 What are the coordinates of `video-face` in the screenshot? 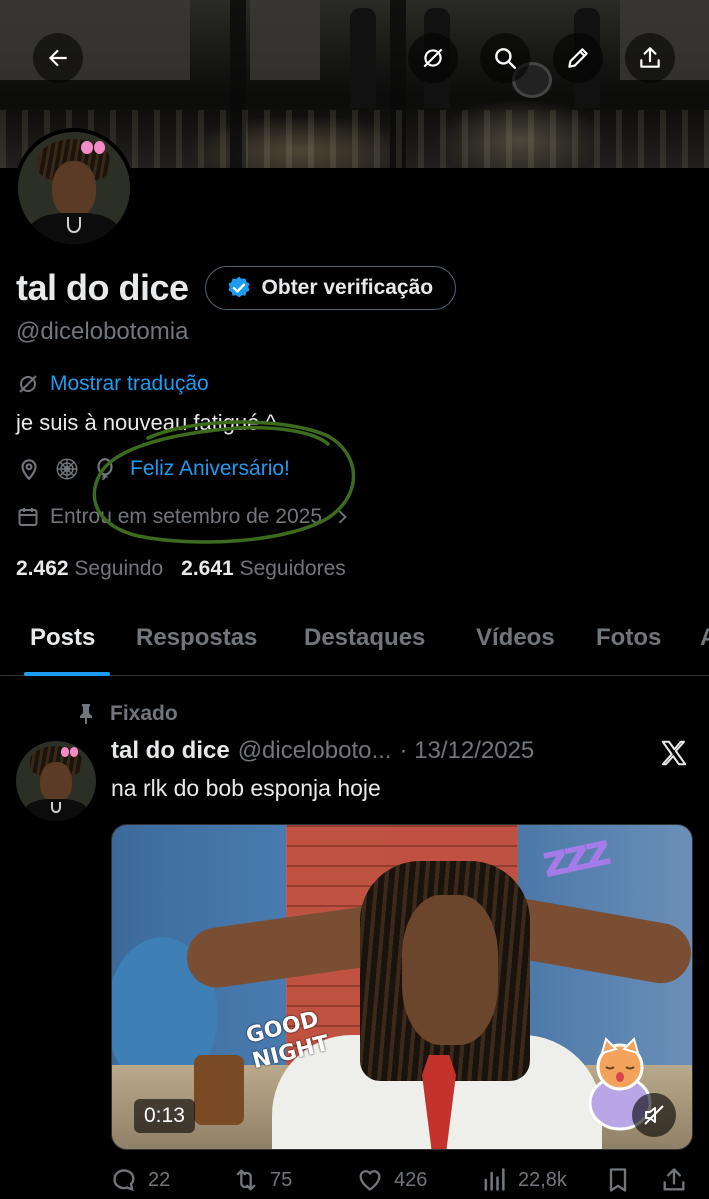 It's located at (450, 970).